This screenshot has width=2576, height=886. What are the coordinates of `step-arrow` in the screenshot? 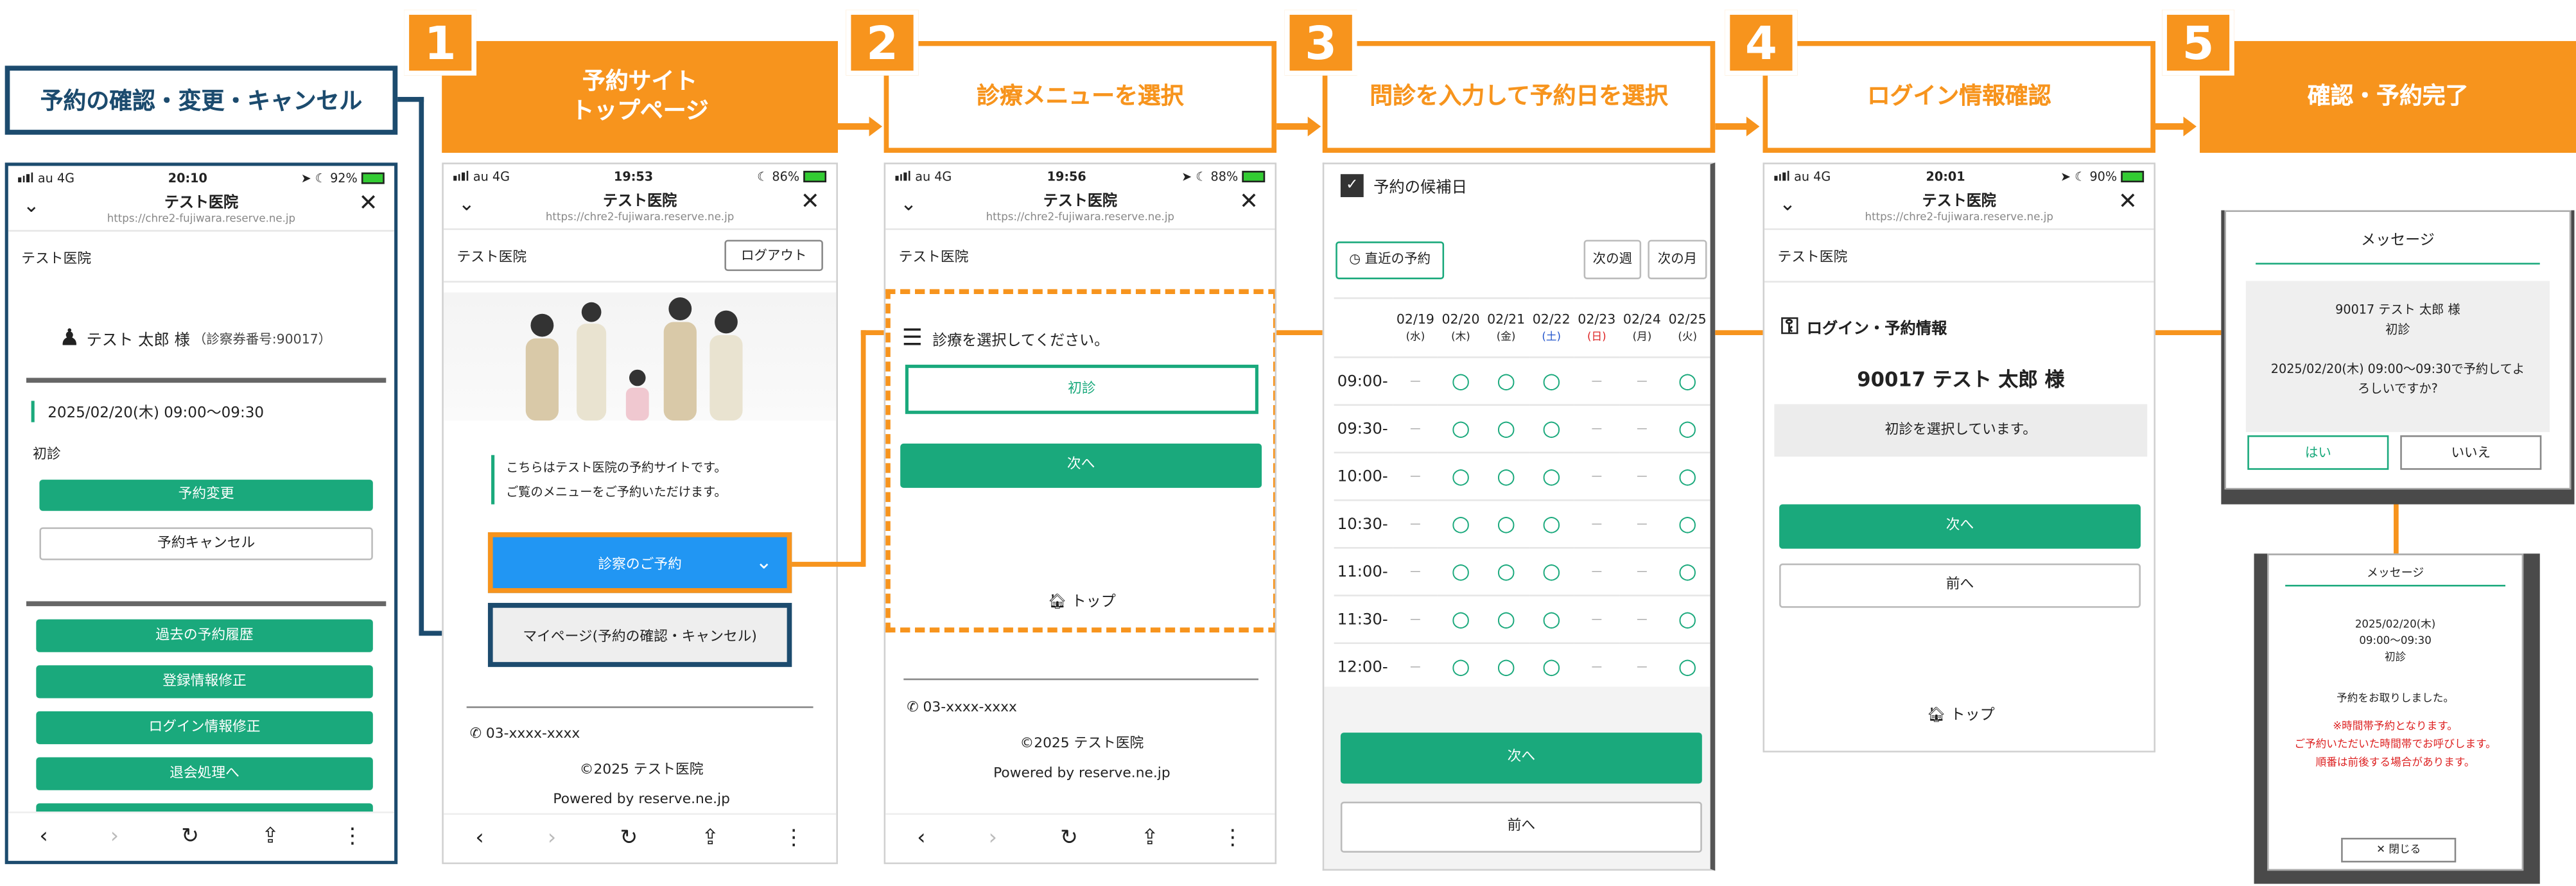 It's located at (2170, 126).